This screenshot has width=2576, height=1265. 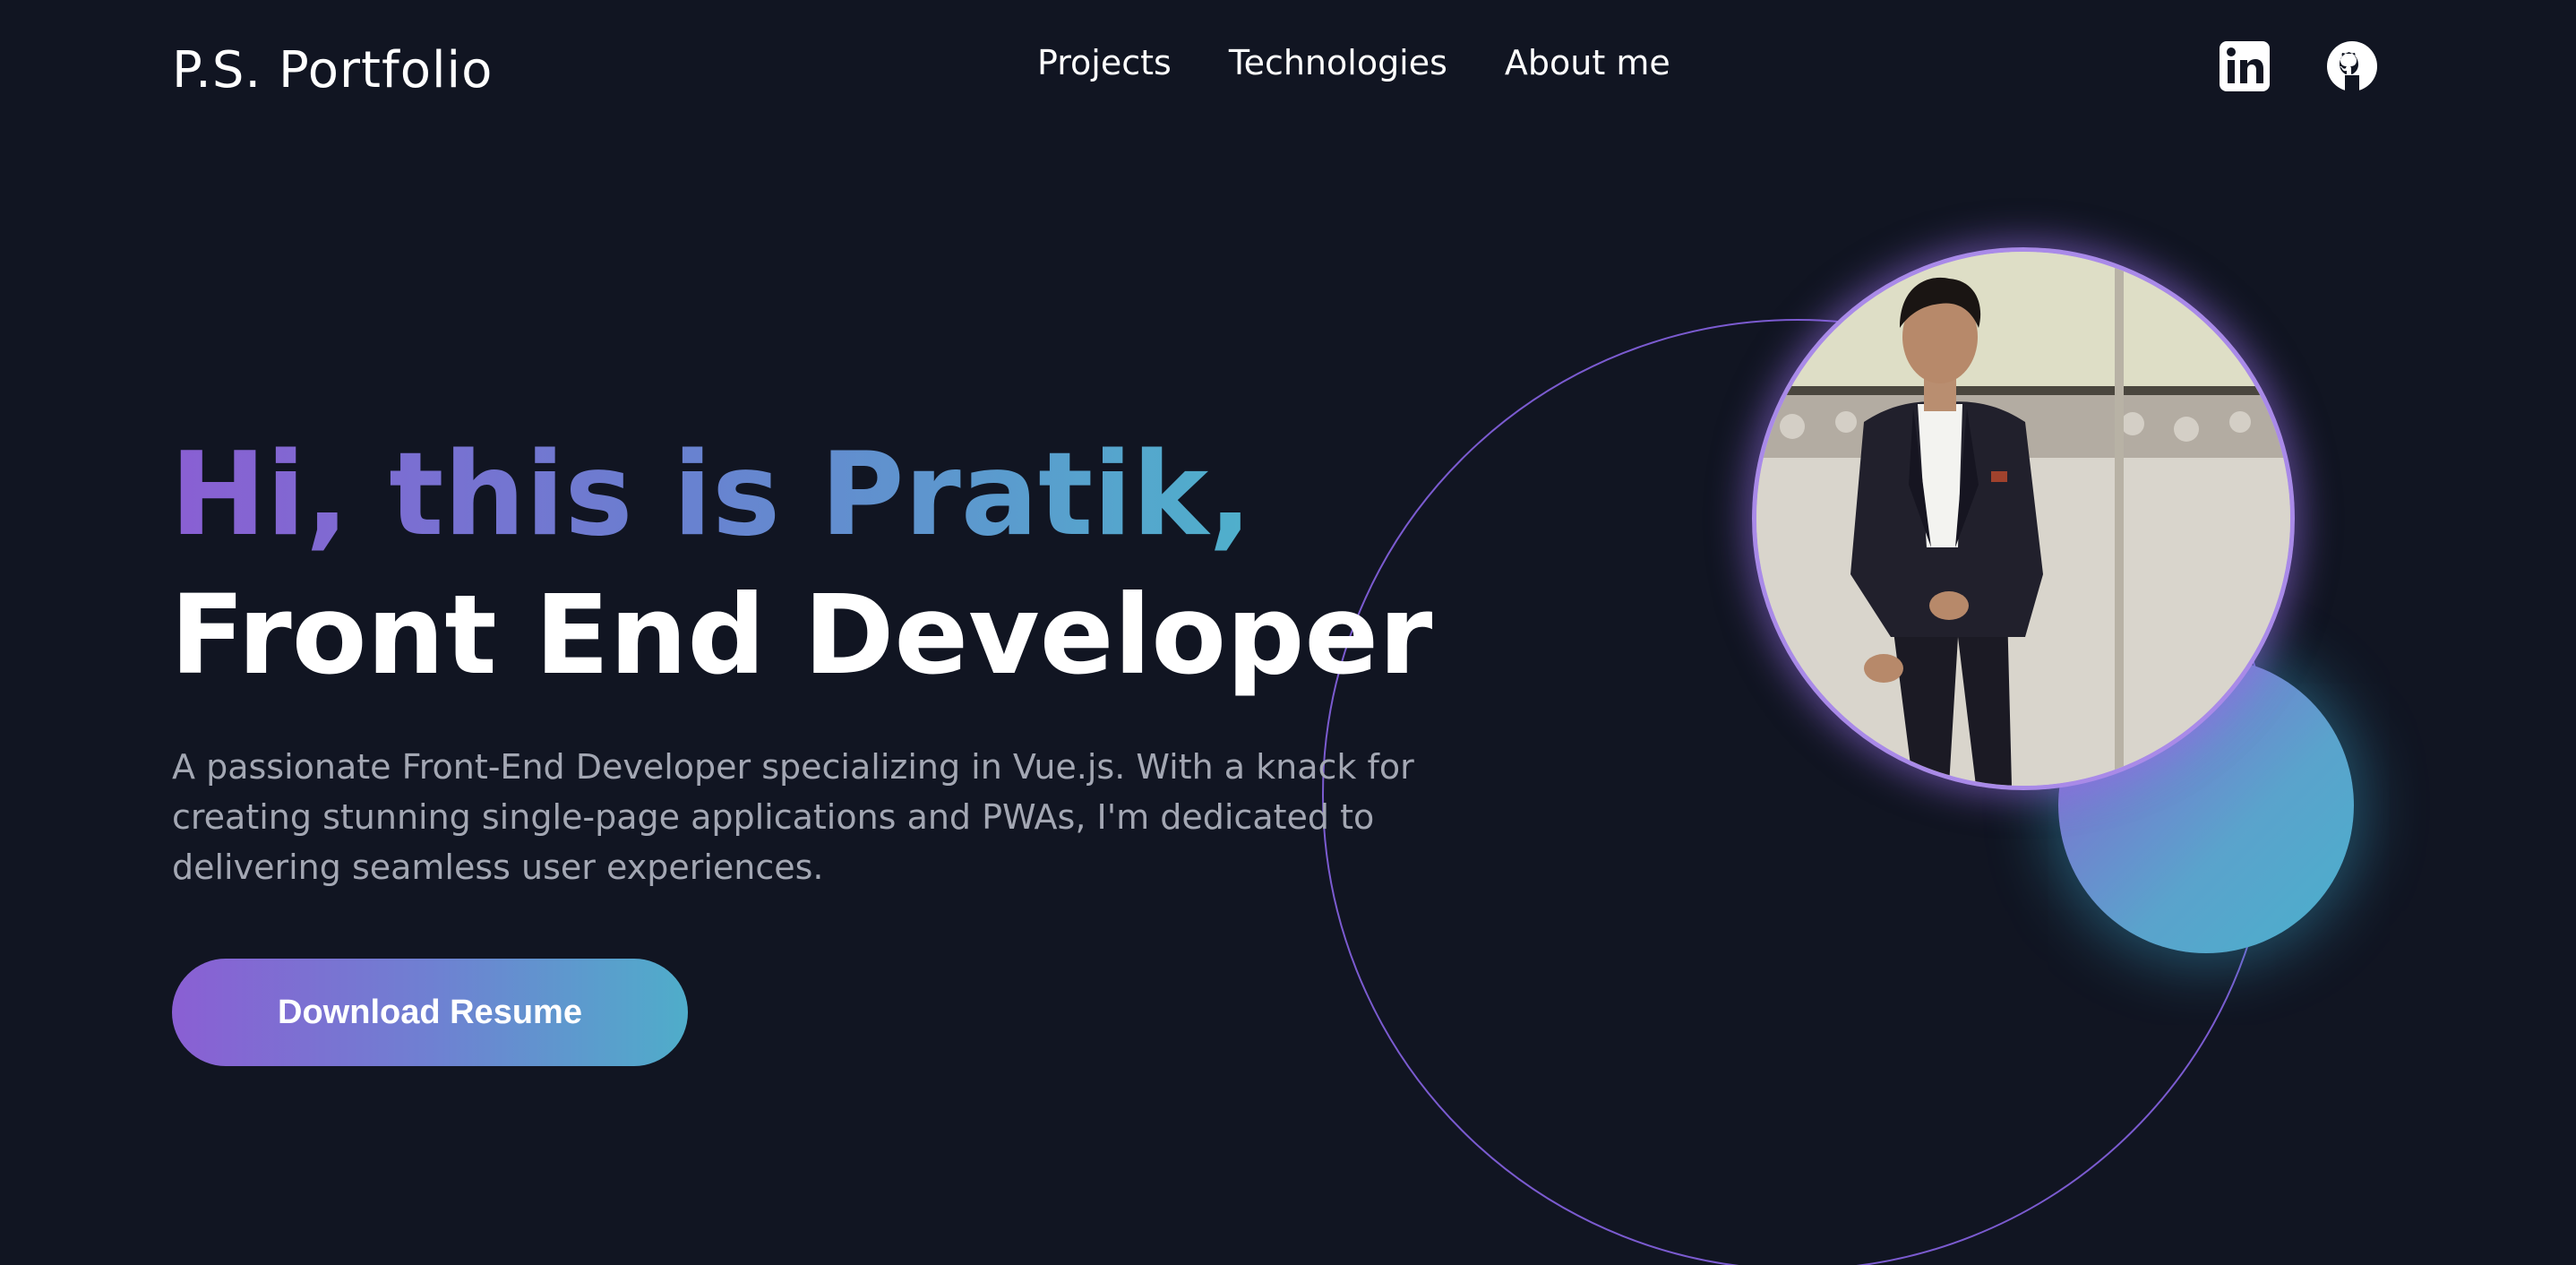 I want to click on nav-link-projects: Projects, so click(x=1104, y=62).